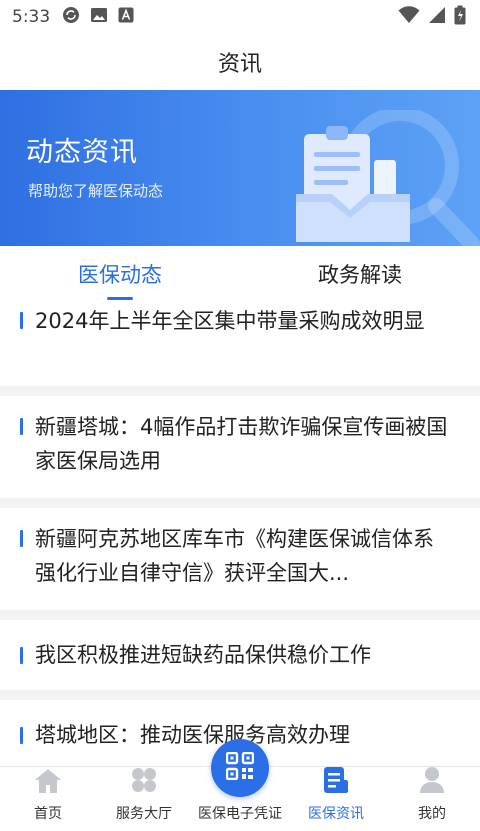 This screenshot has width=480, height=831. I want to click on clipboard-search-icon, so click(385, 176).